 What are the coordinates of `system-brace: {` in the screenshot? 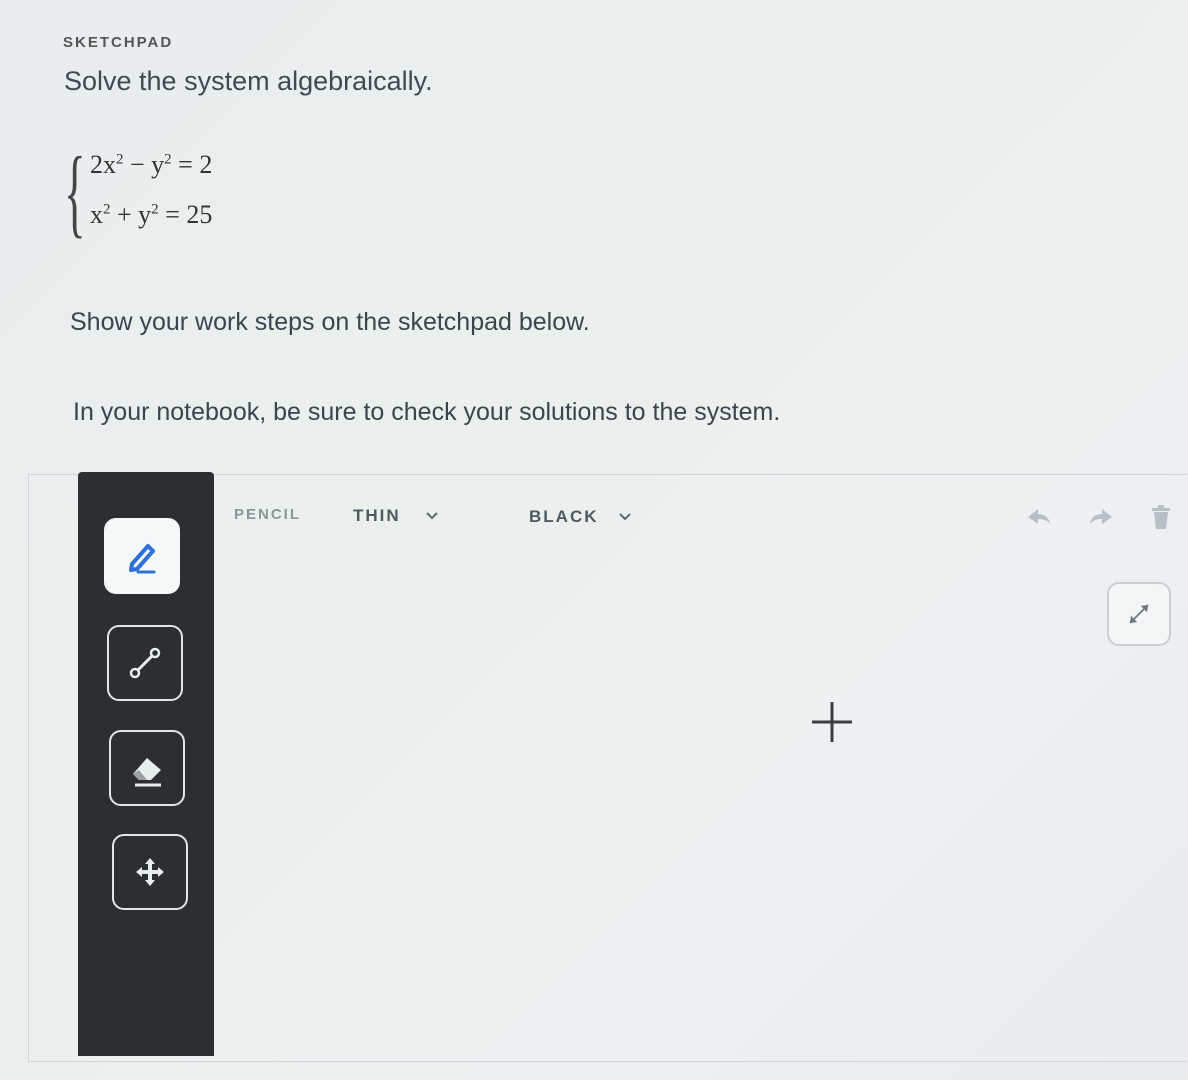 It's located at (75, 191).